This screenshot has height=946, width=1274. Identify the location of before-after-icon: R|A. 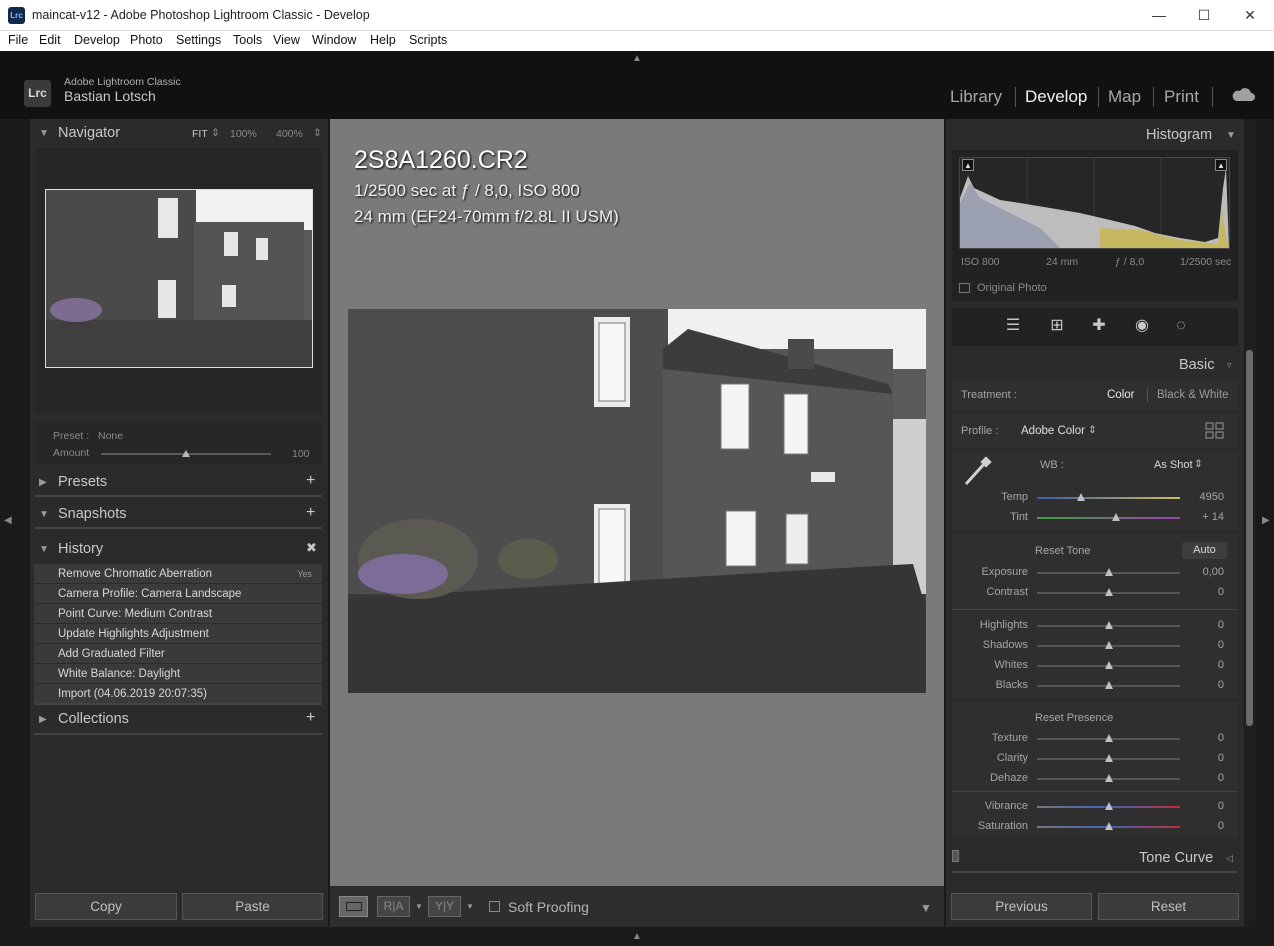
(393, 906).